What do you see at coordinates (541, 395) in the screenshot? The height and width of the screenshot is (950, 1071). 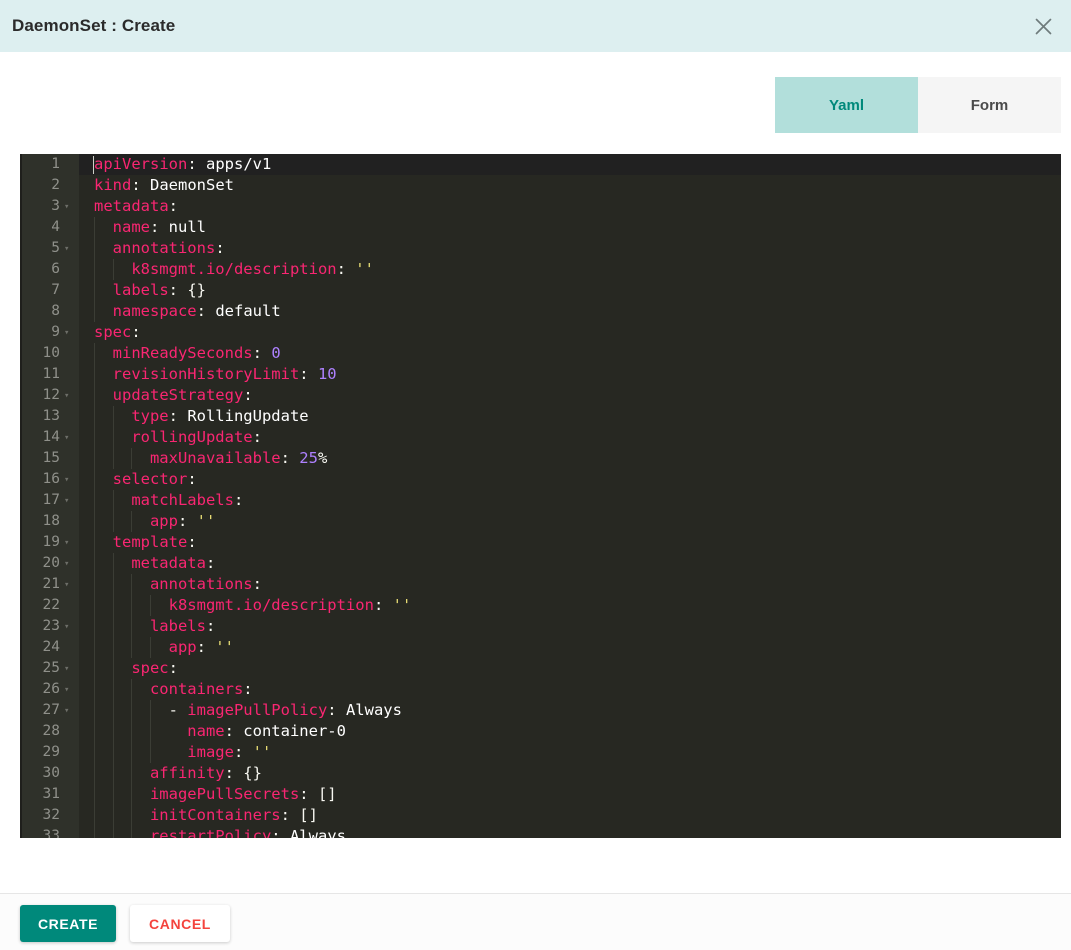 I see `editor-line: 12 ▾ updateStrategy:` at bounding box center [541, 395].